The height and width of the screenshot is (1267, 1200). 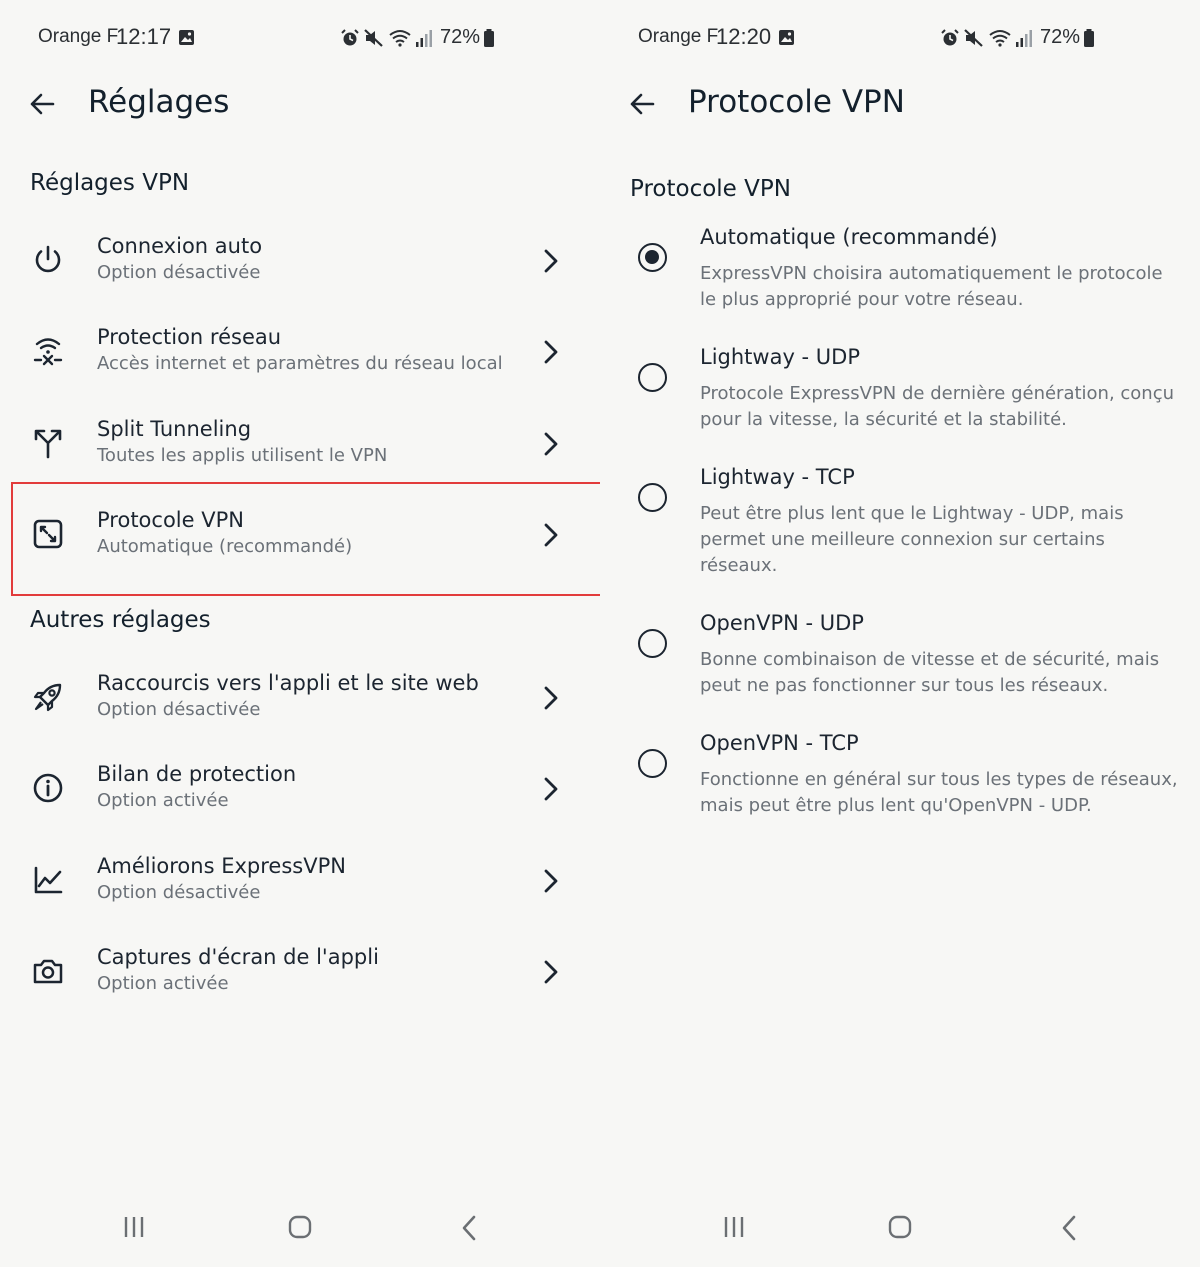 I want to click on setting-title: Split Tunneling, so click(x=174, y=429).